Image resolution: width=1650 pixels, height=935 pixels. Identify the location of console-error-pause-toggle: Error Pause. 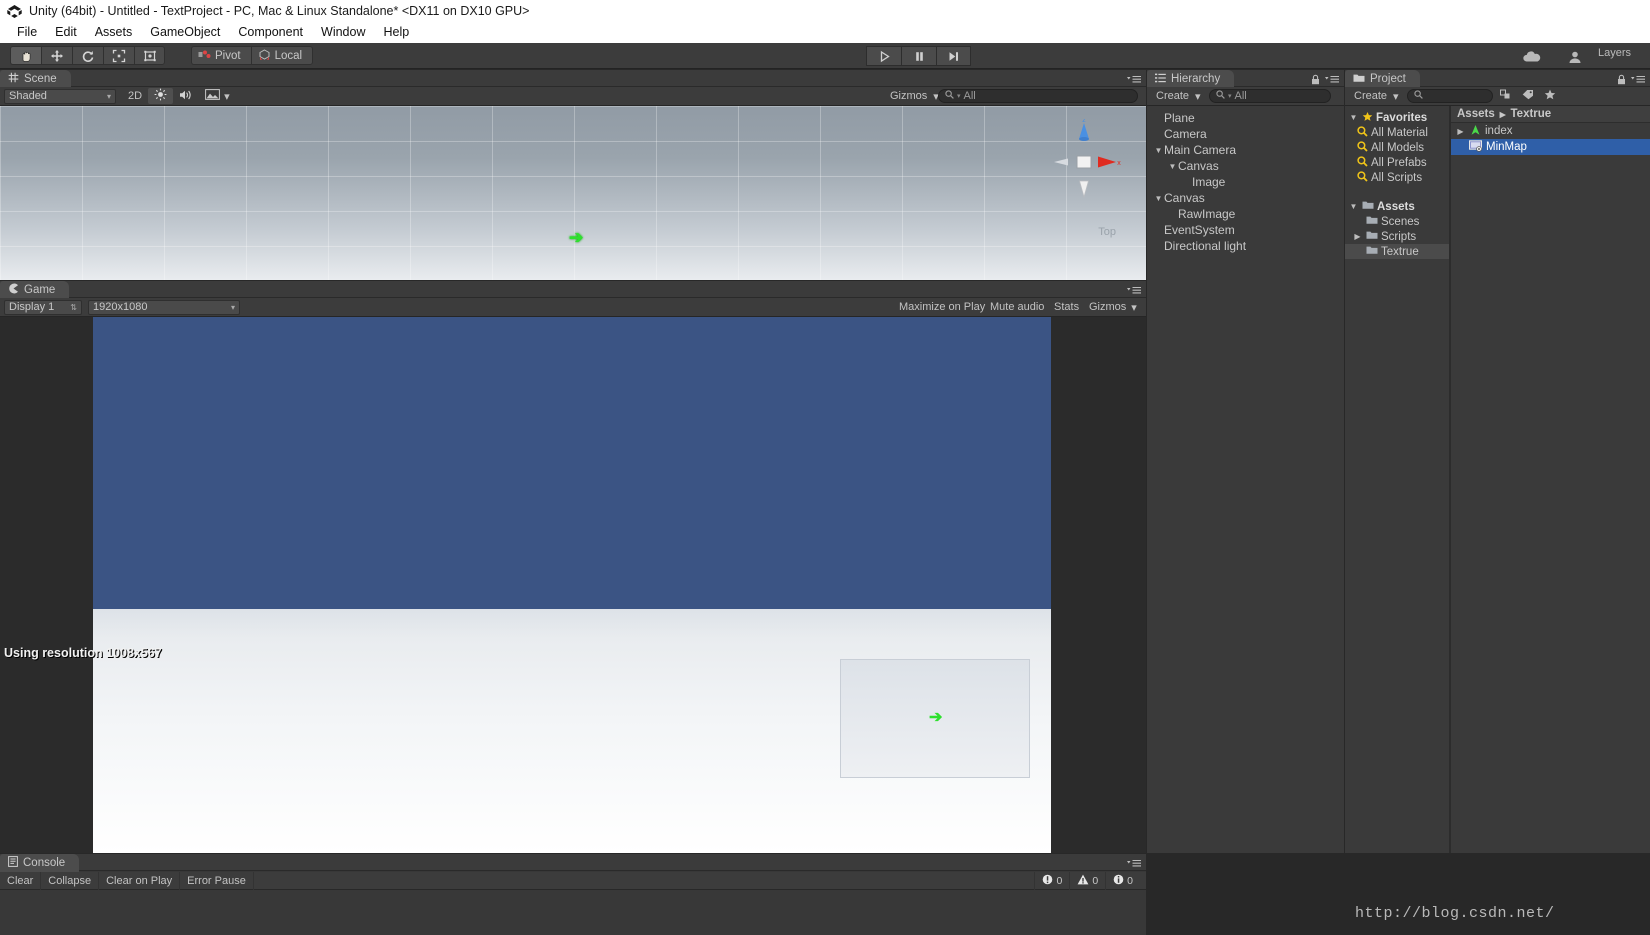
(217, 880).